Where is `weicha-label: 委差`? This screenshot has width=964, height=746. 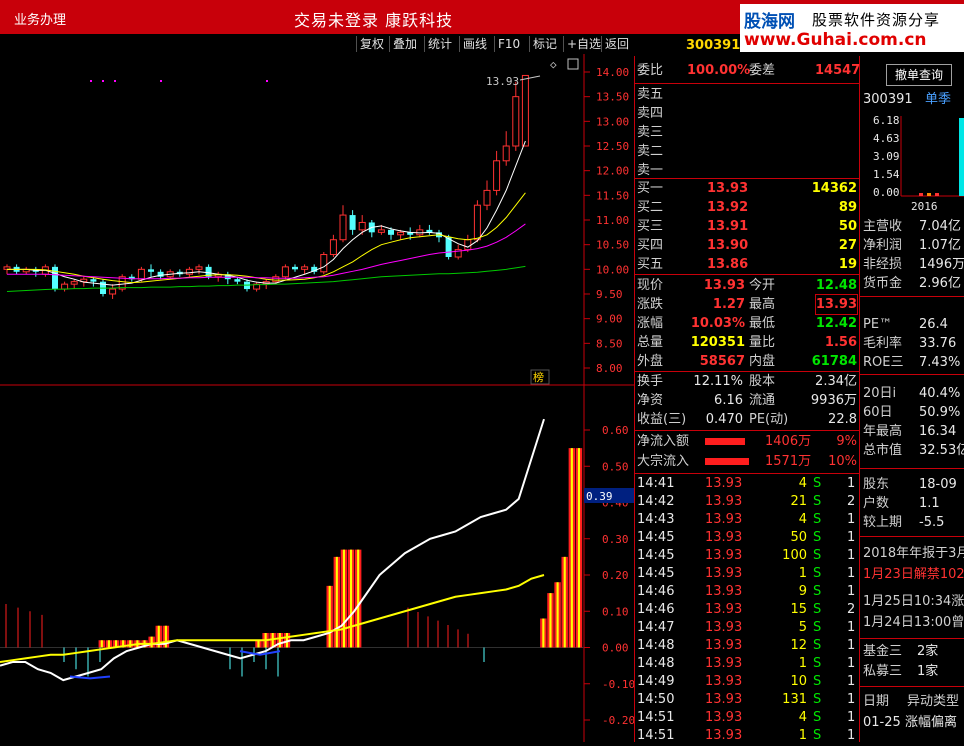
weicha-label: 委差 is located at coordinates (762, 70).